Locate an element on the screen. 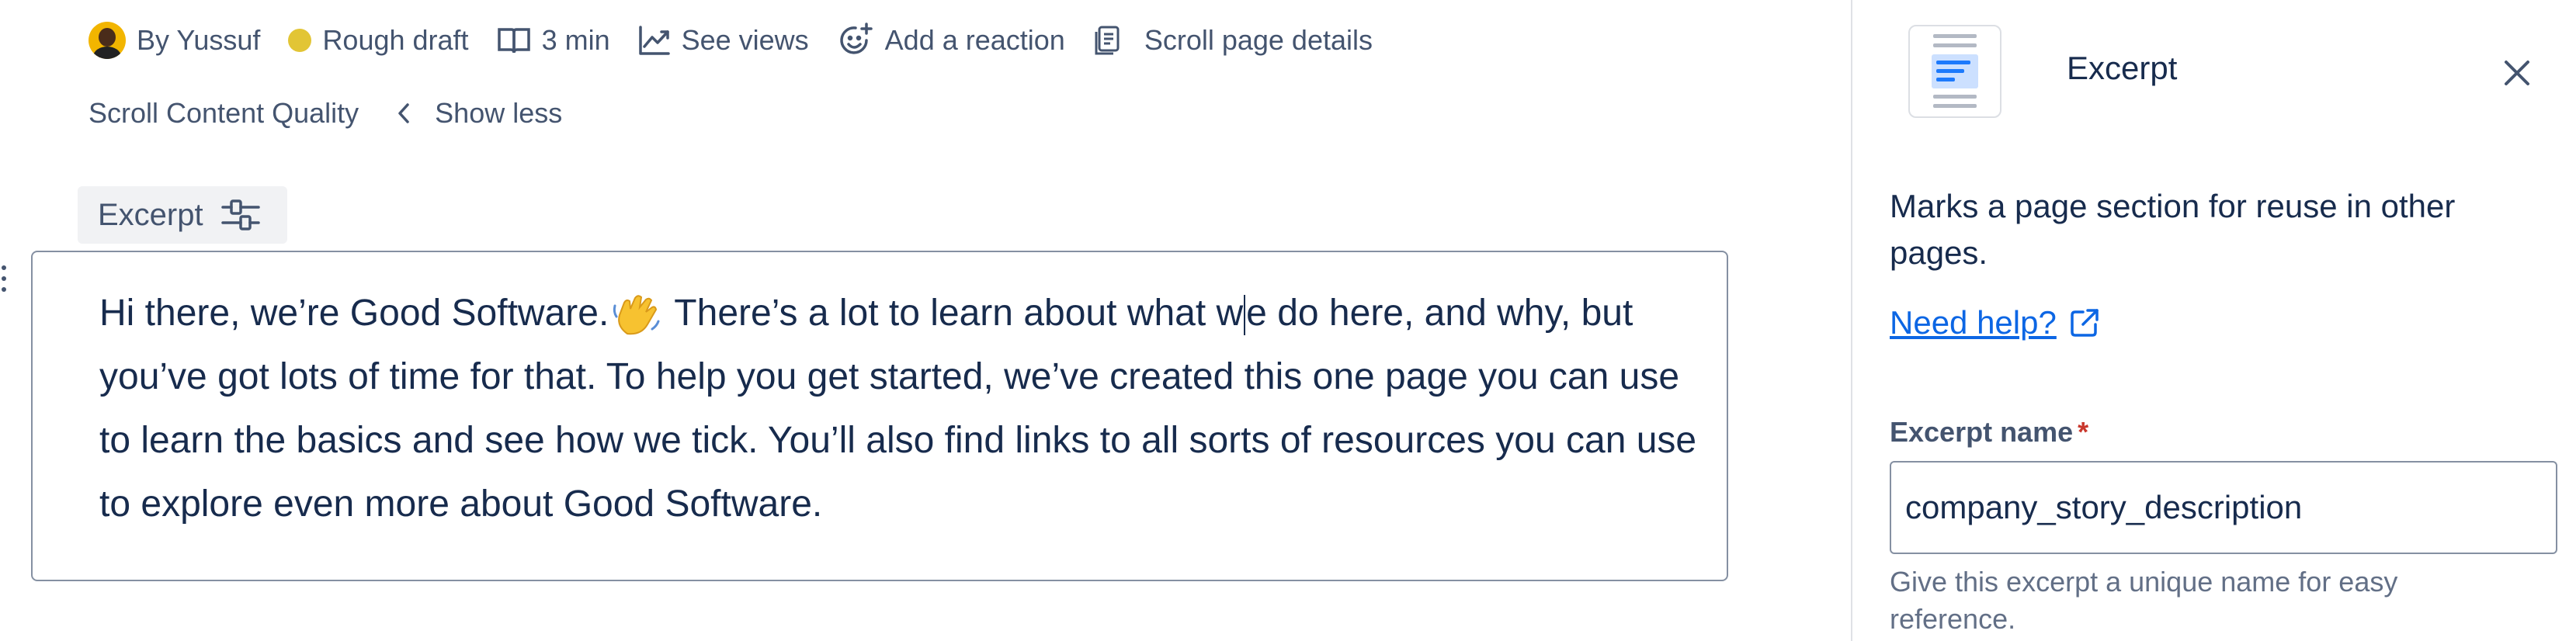 This screenshot has width=2576, height=641. excerpt-name-label: Excerpt name * is located at coordinates (1989, 433).